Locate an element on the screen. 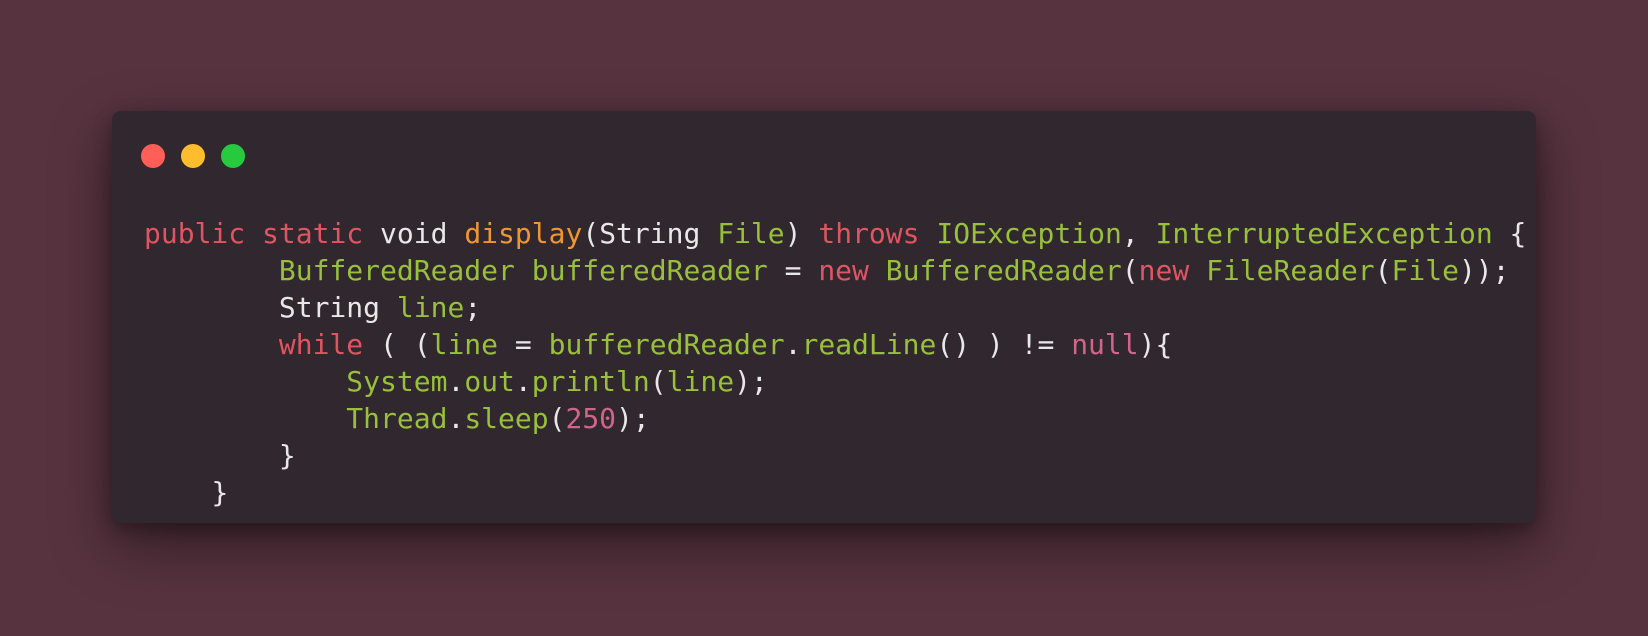  code-token-type: Thread is located at coordinates (397, 418).